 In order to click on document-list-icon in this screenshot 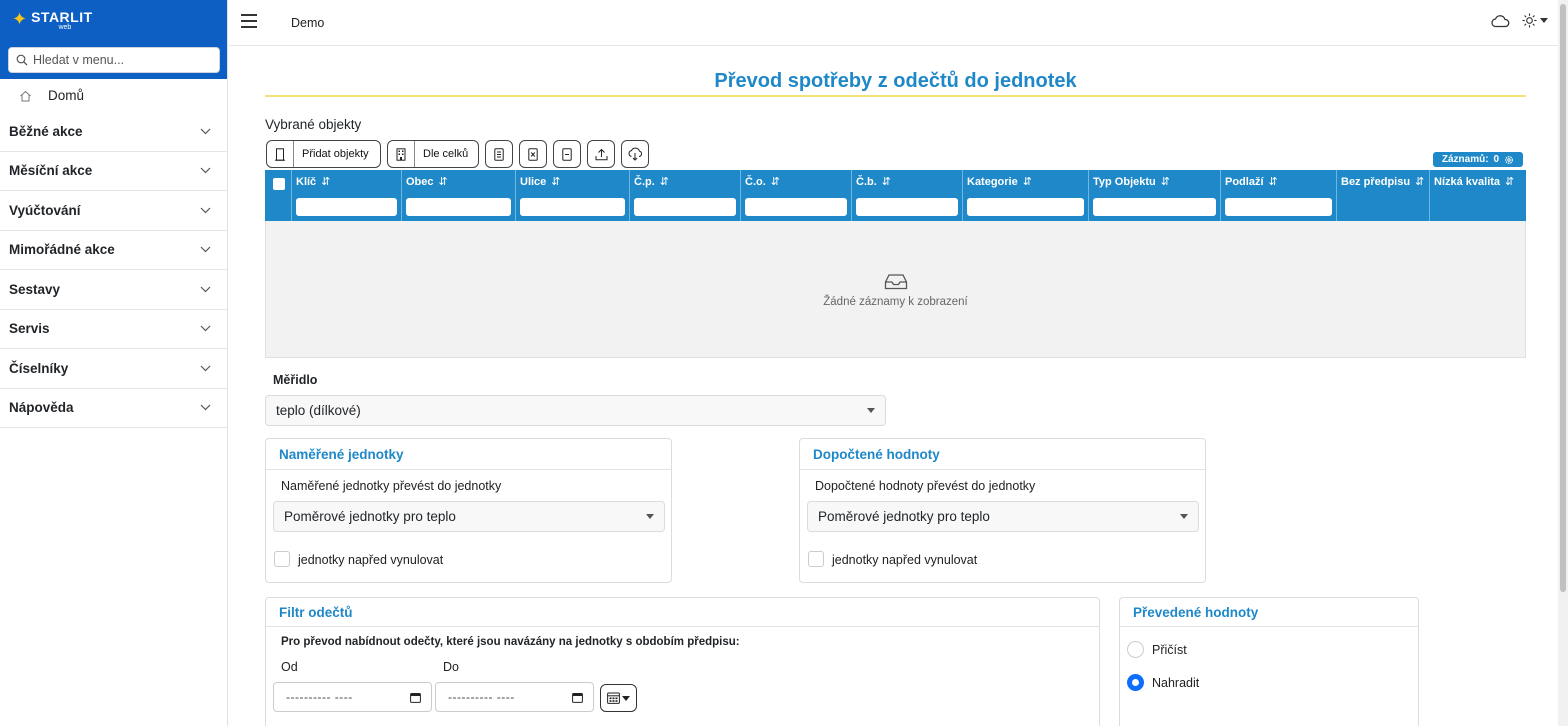, I will do `click(499, 154)`.